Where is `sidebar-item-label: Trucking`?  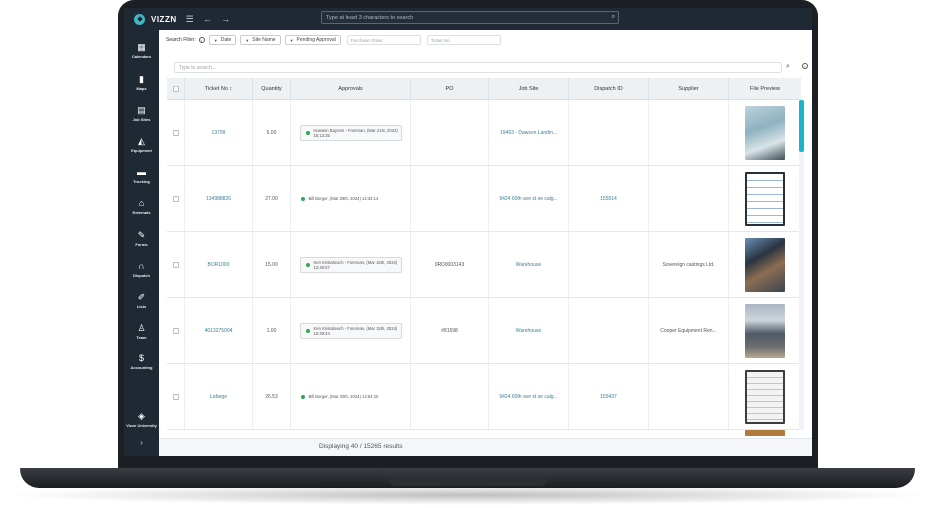 sidebar-item-label: Trucking is located at coordinates (141, 181).